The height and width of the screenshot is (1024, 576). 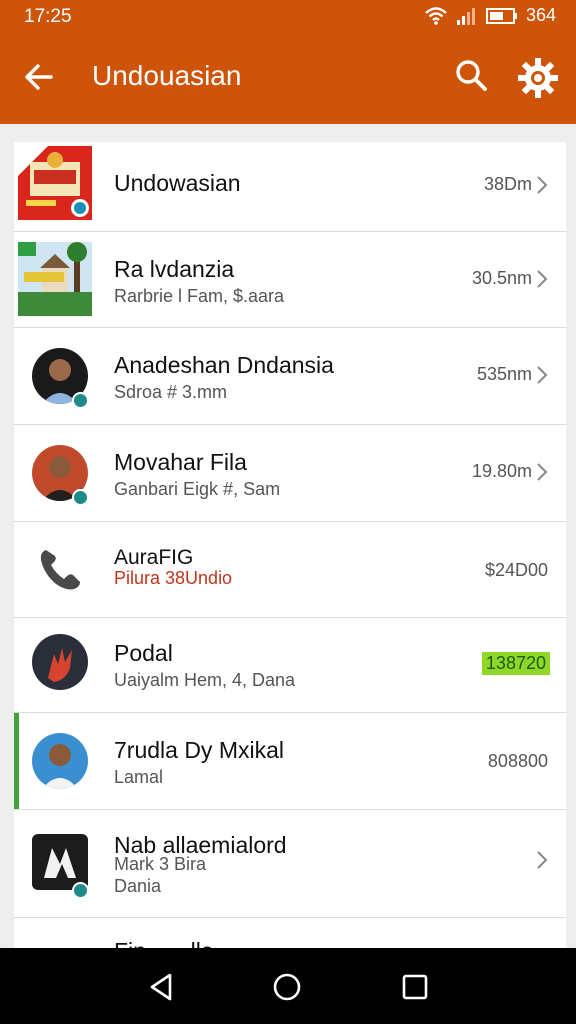 I want to click on recents-nav-icon, so click(x=415, y=987).